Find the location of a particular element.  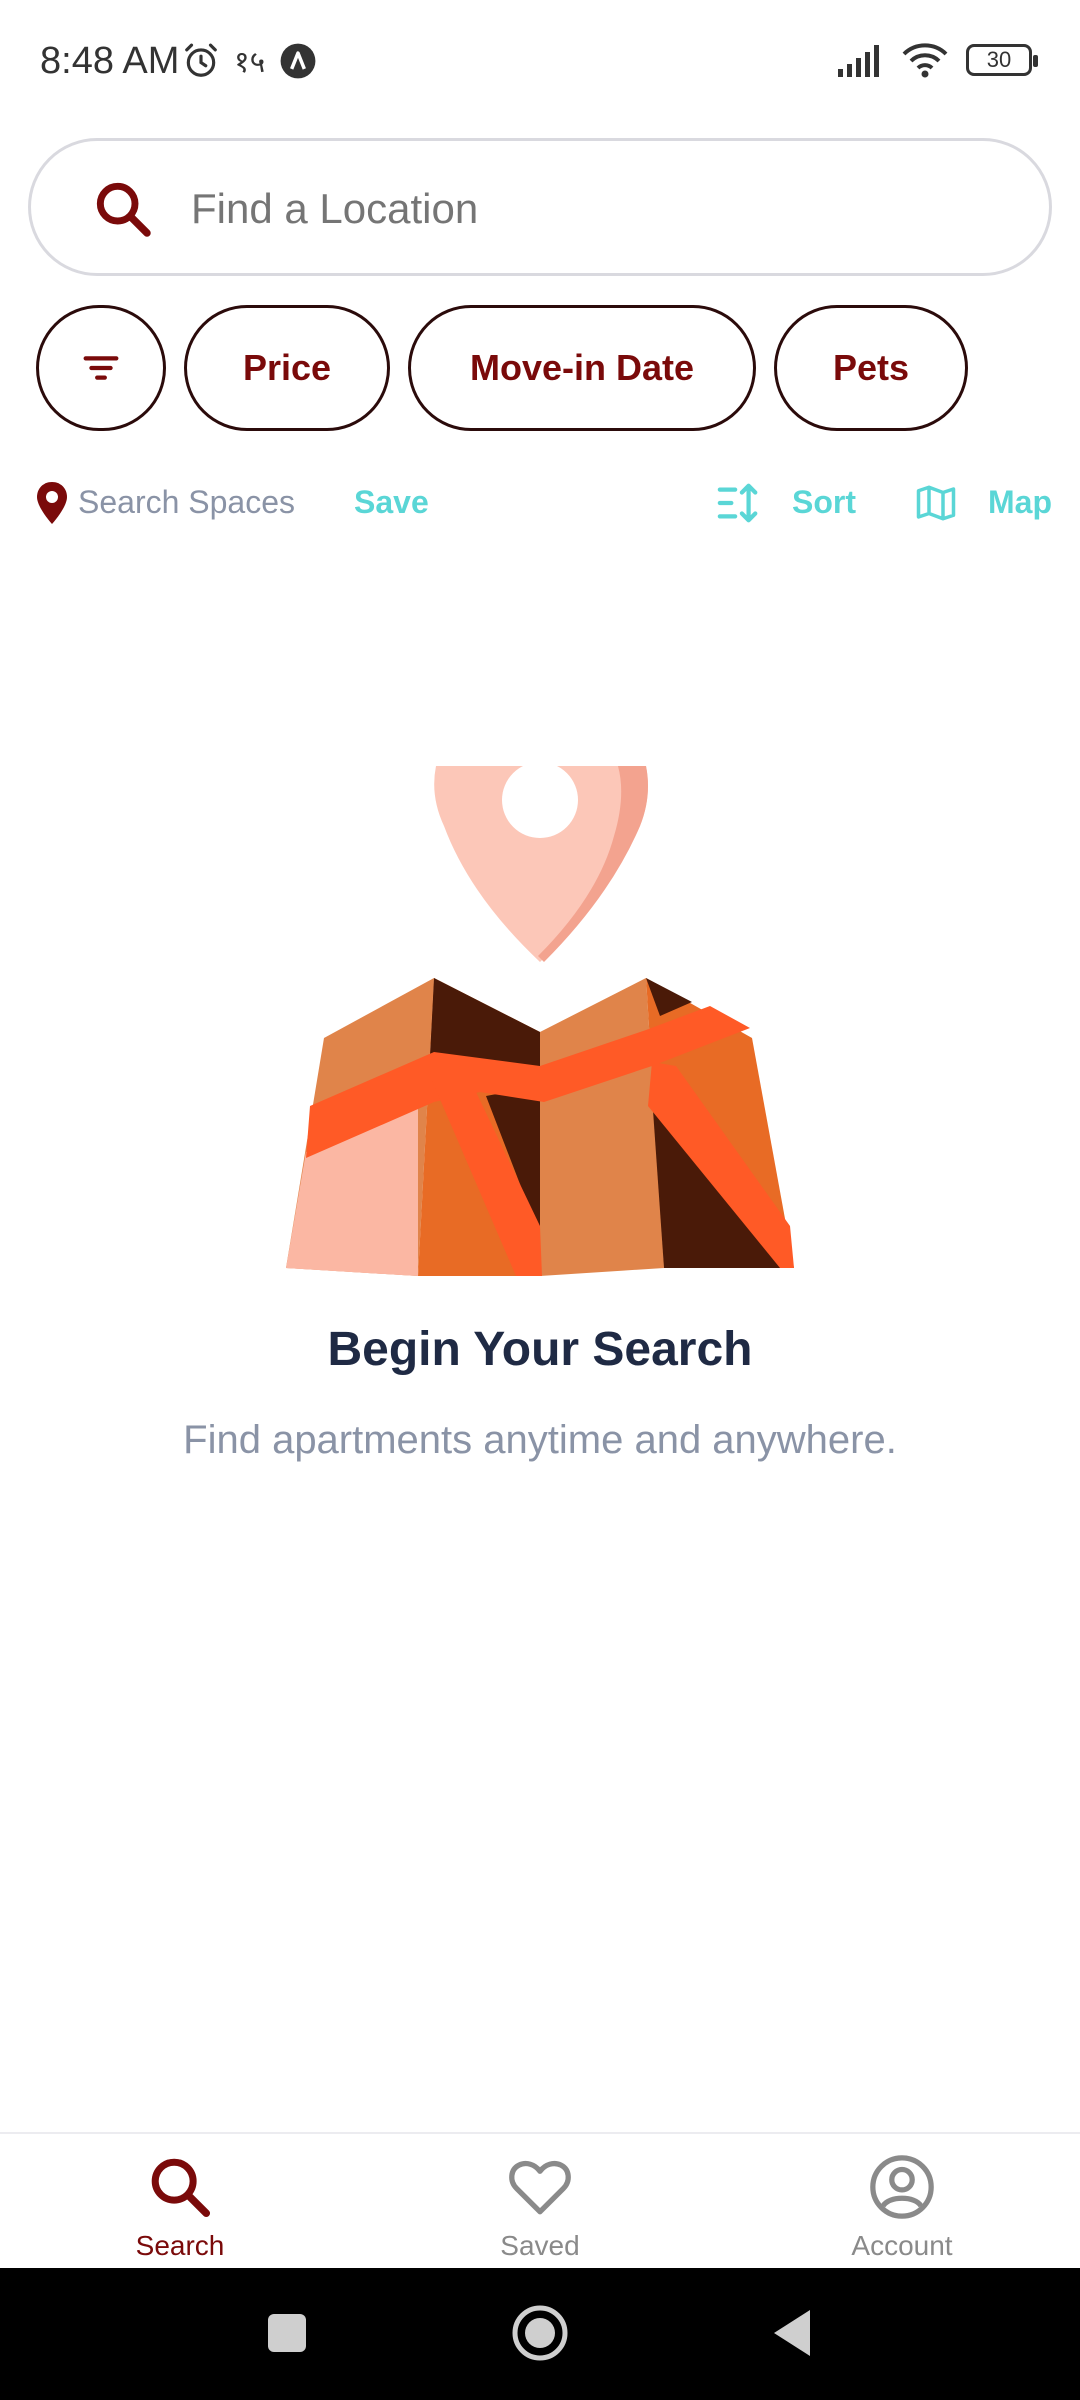

filter-icon is located at coordinates (101, 368).